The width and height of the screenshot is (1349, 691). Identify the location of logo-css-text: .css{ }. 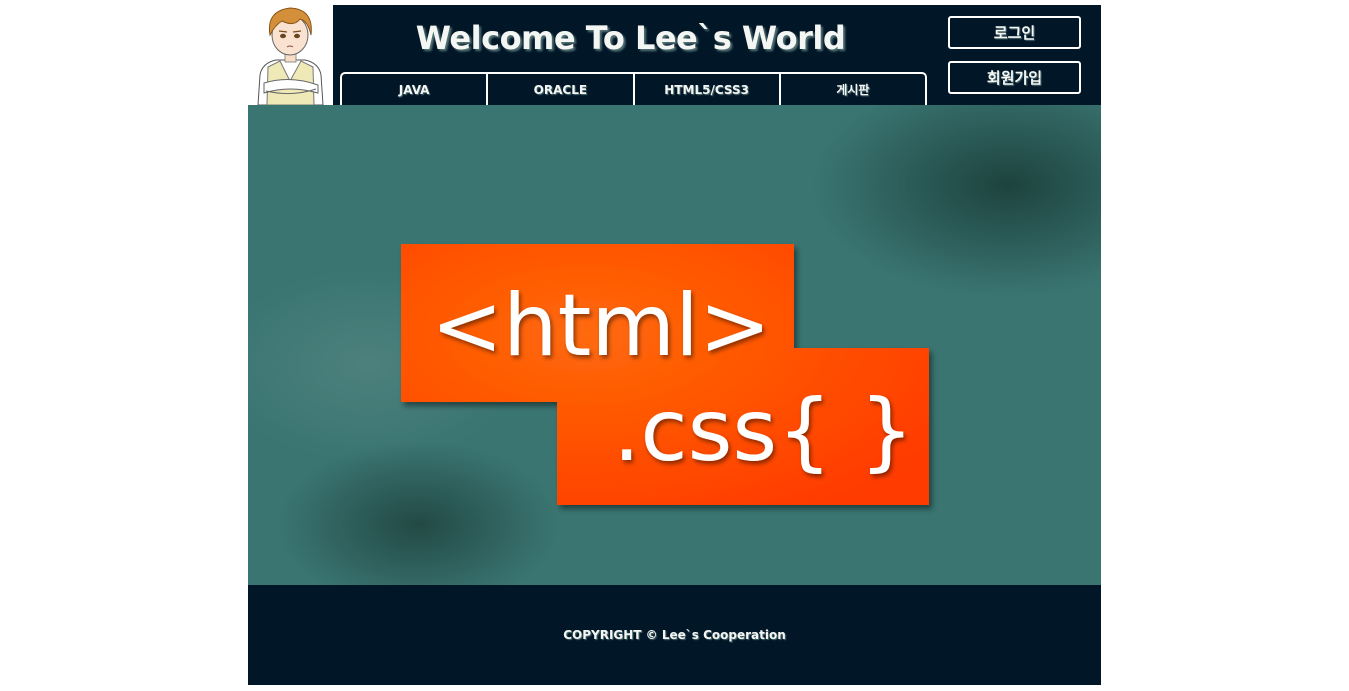
(763, 431).